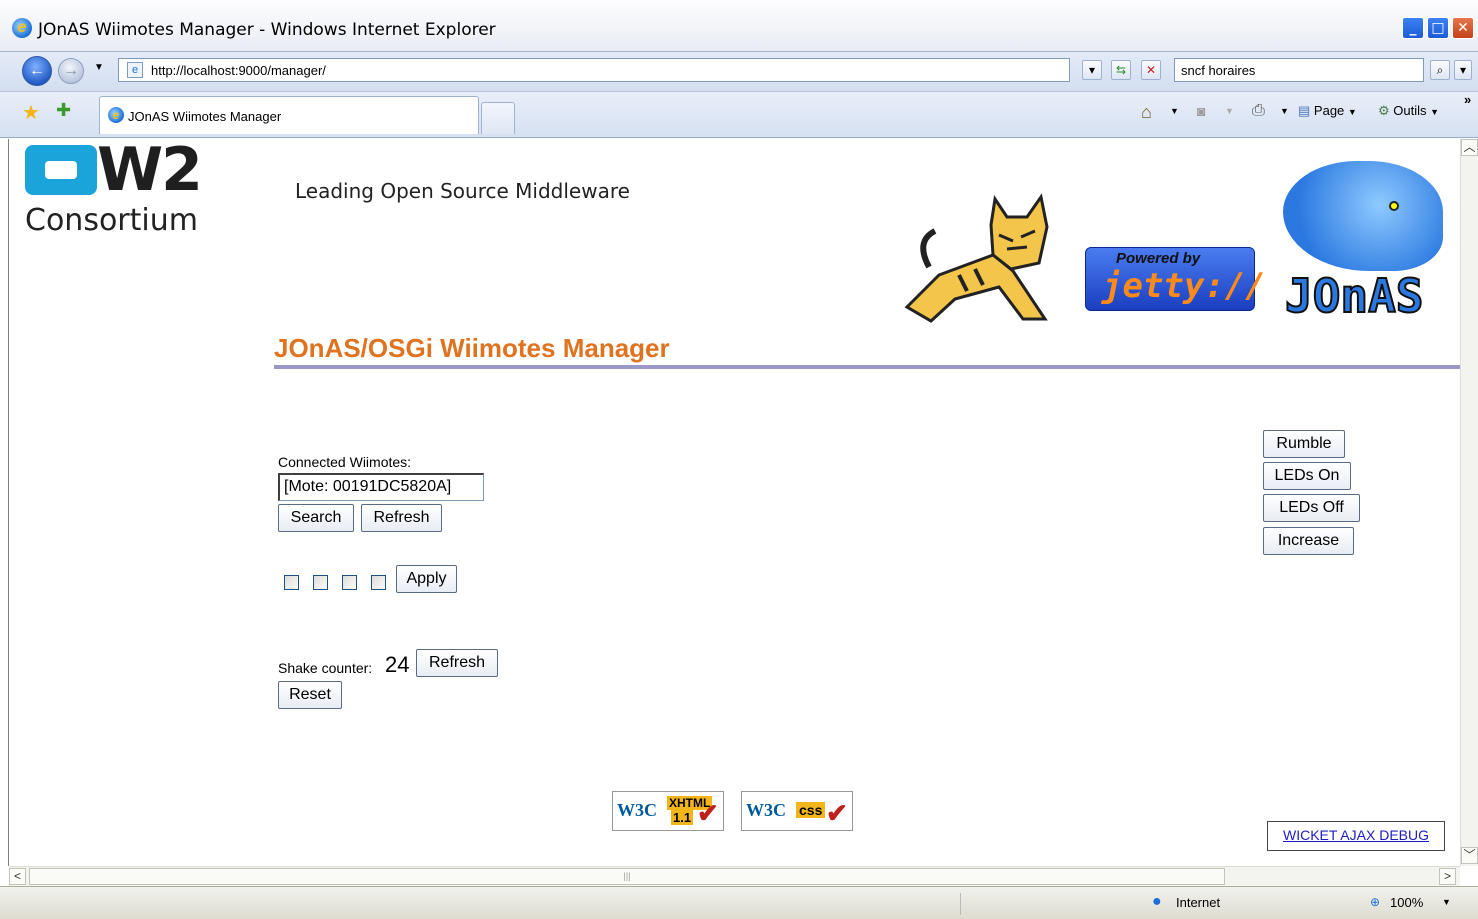  What do you see at coordinates (1304, 444) in the screenshot?
I see `rumble-button: Rumble` at bounding box center [1304, 444].